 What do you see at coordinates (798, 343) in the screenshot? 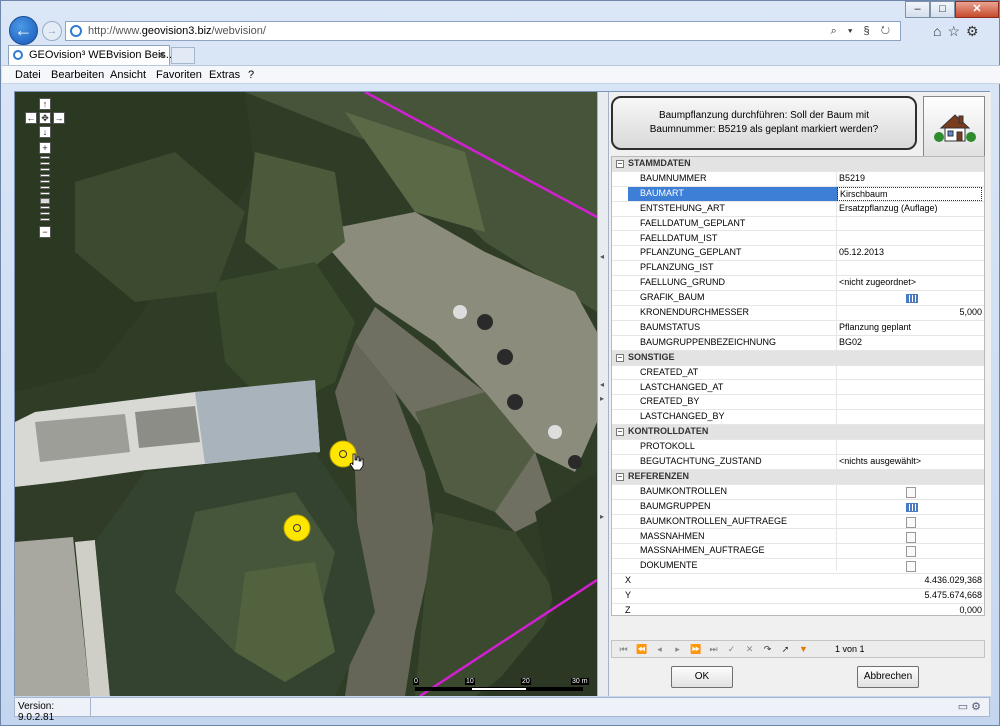
I see `grid-row-baumgruppenbezeichnung: BAUMGRUPPENBEZEICHNUNG BG02` at bounding box center [798, 343].